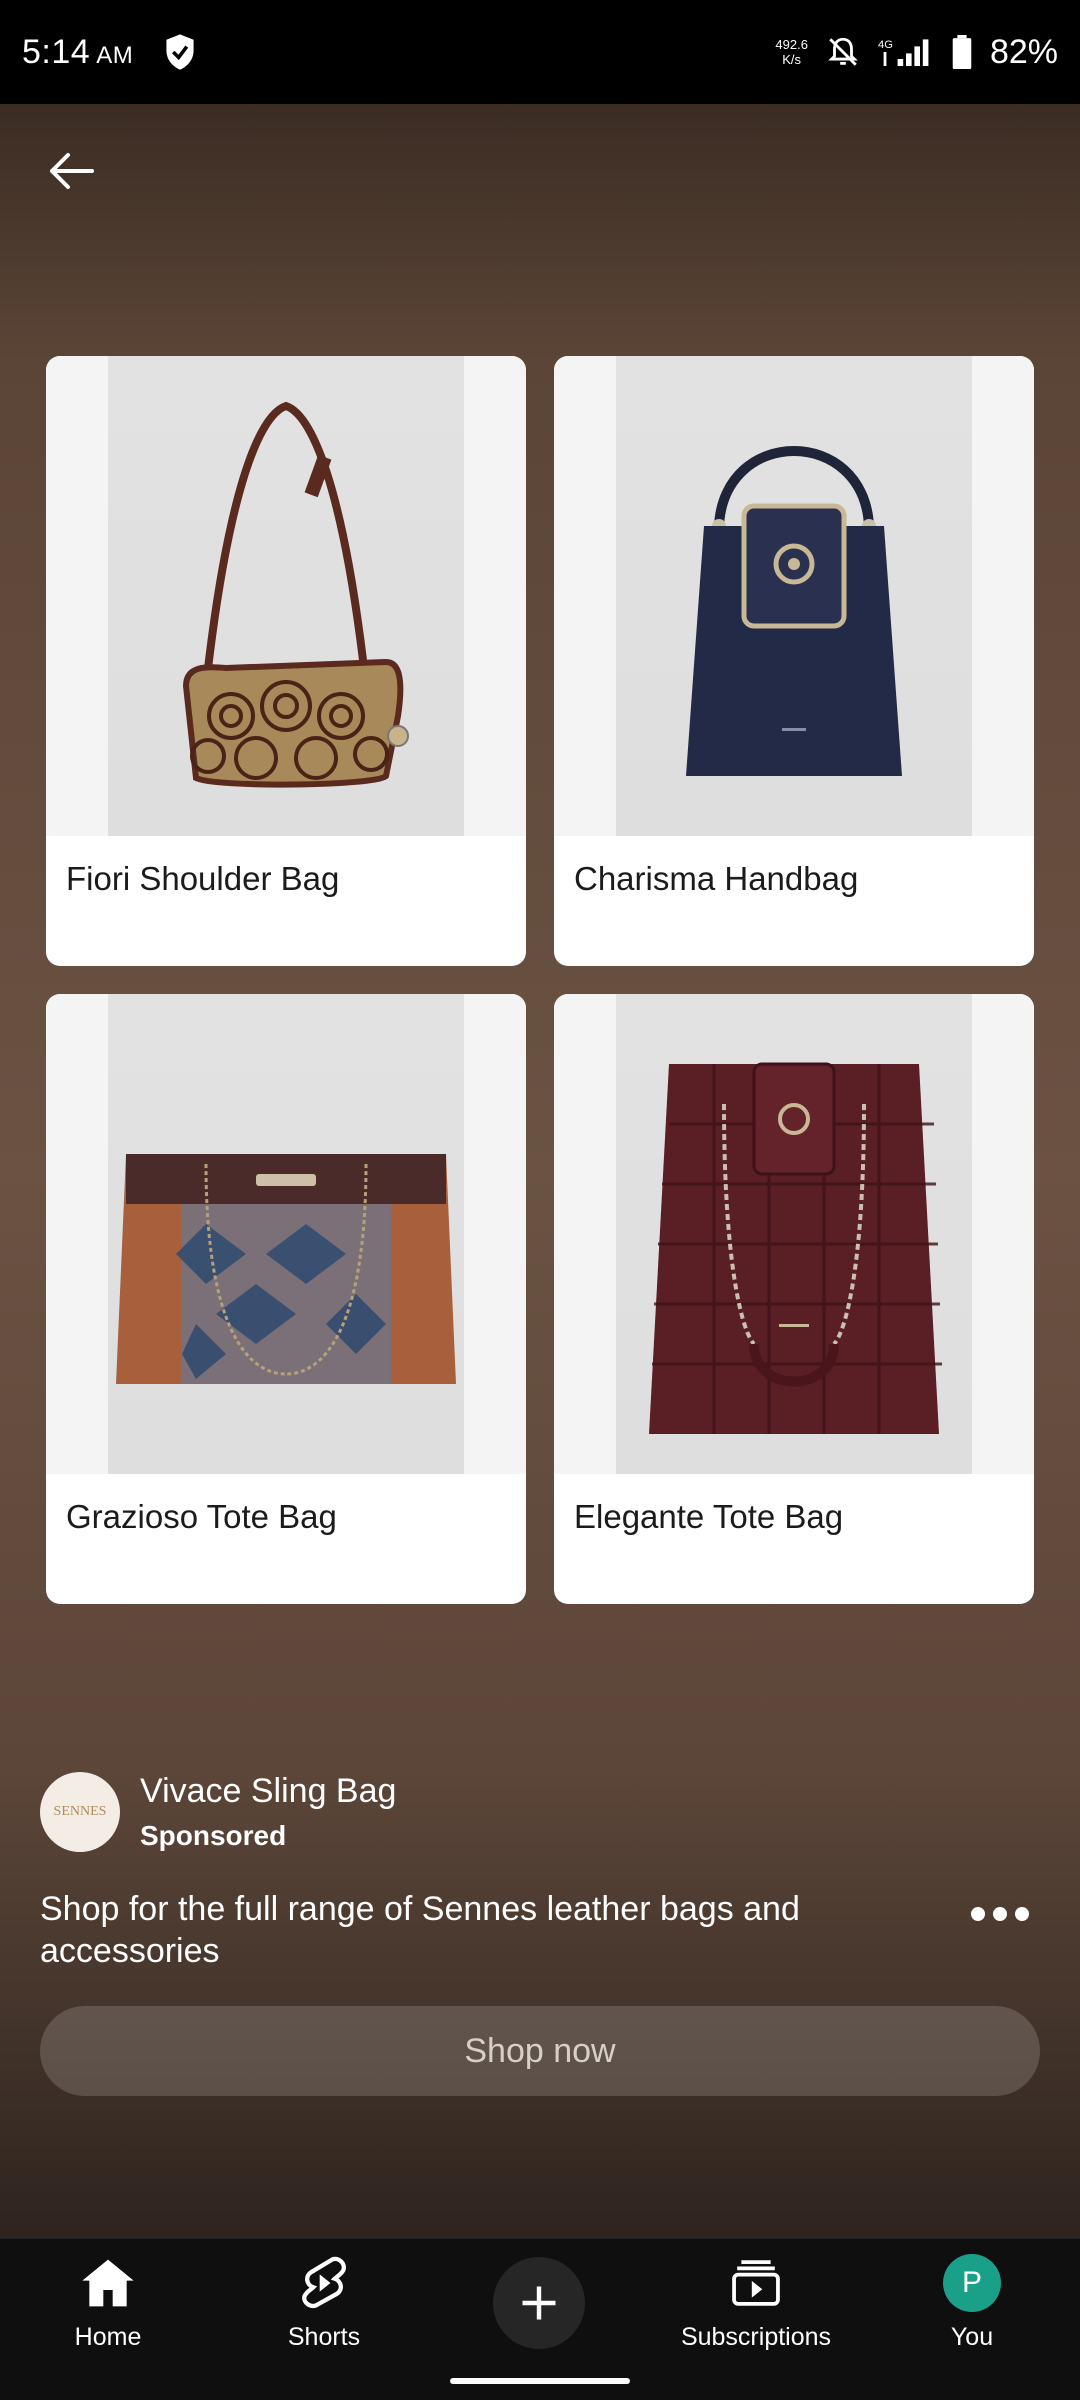 The height and width of the screenshot is (2400, 1080). Describe the element at coordinates (286, 1269) in the screenshot. I see `tote-bag-image` at that location.